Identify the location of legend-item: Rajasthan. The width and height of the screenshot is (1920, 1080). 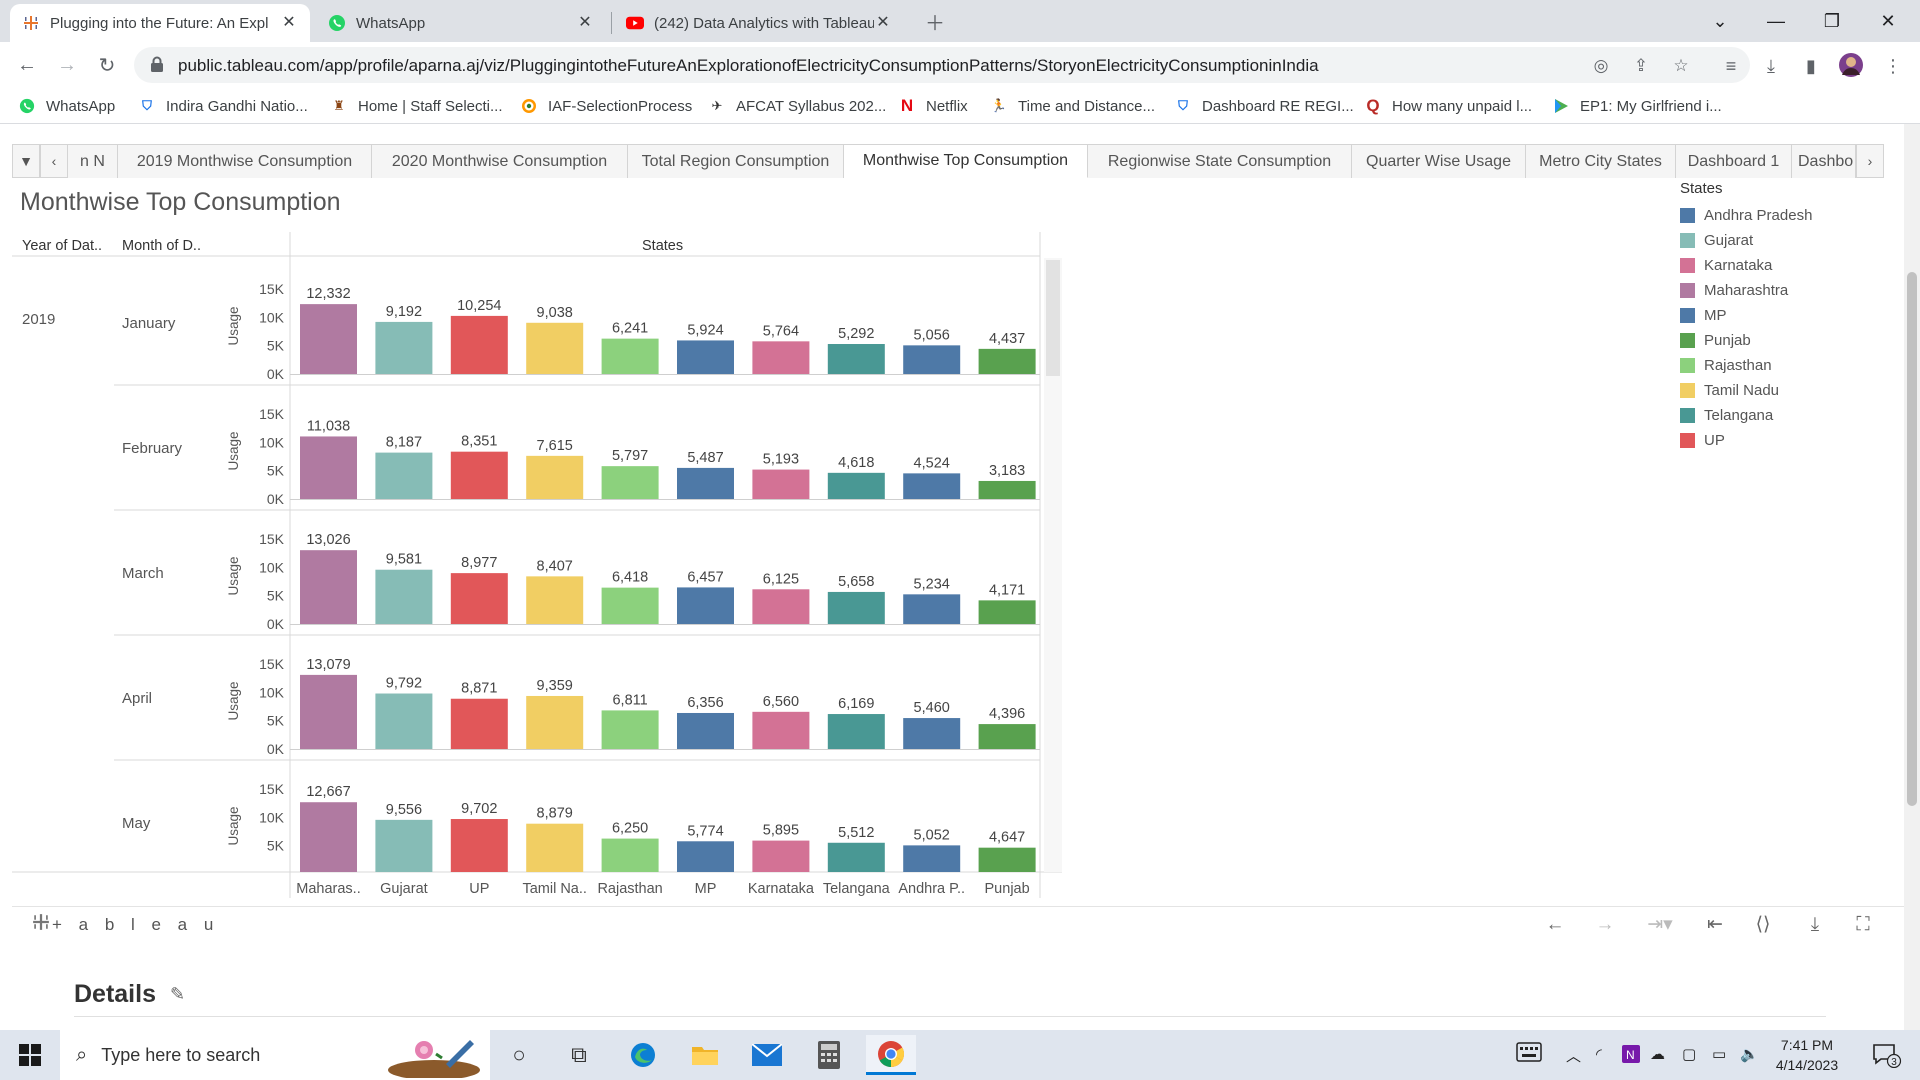
(1746, 365).